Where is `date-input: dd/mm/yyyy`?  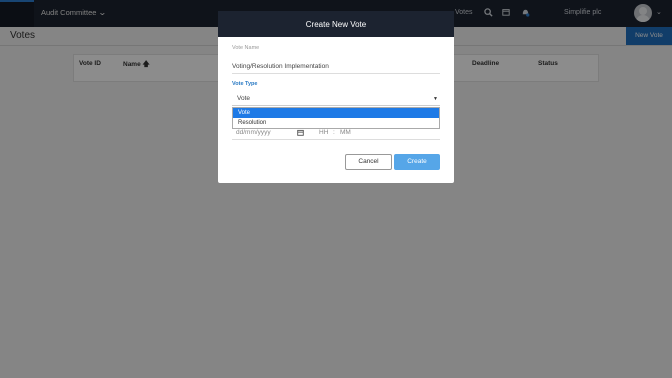
date-input: dd/mm/yyyy is located at coordinates (253, 132).